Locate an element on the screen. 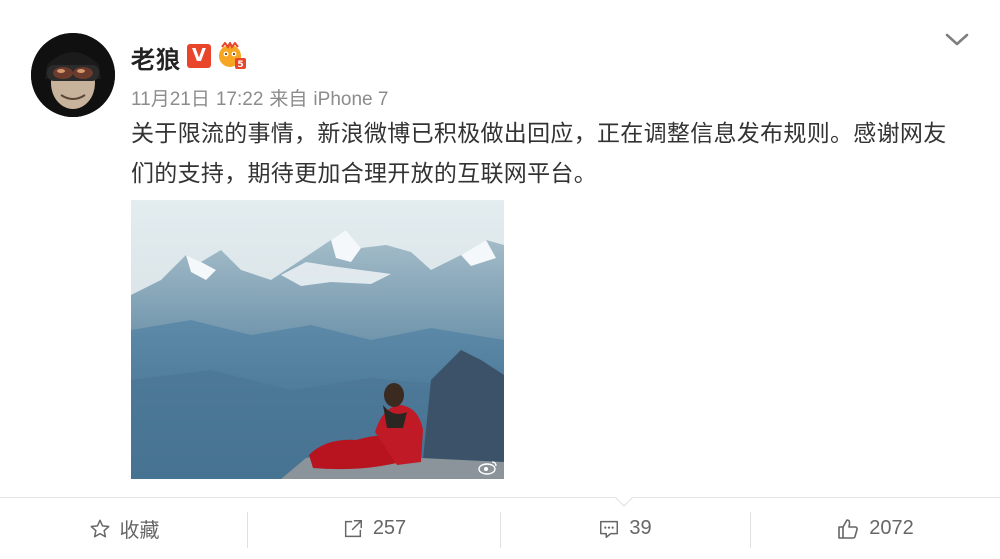 The height and width of the screenshot is (559, 1000). comment-icon is located at coordinates (609, 529).